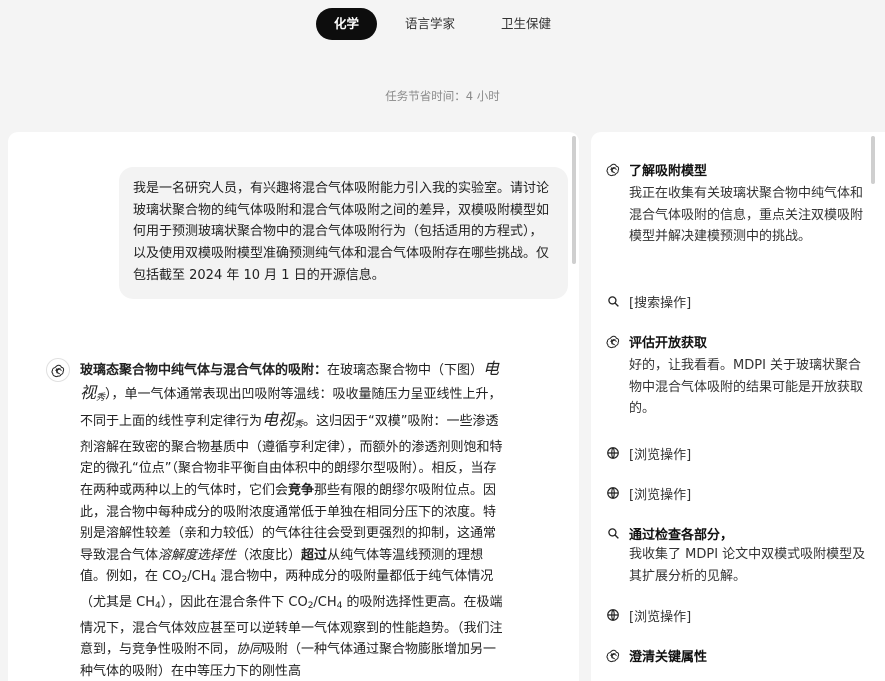 This screenshot has width=885, height=681. Describe the element at coordinates (204, 370) in the screenshot. I see `response-heading: 玻璃态聚合物中纯气体与混合气体的吸附：` at that location.